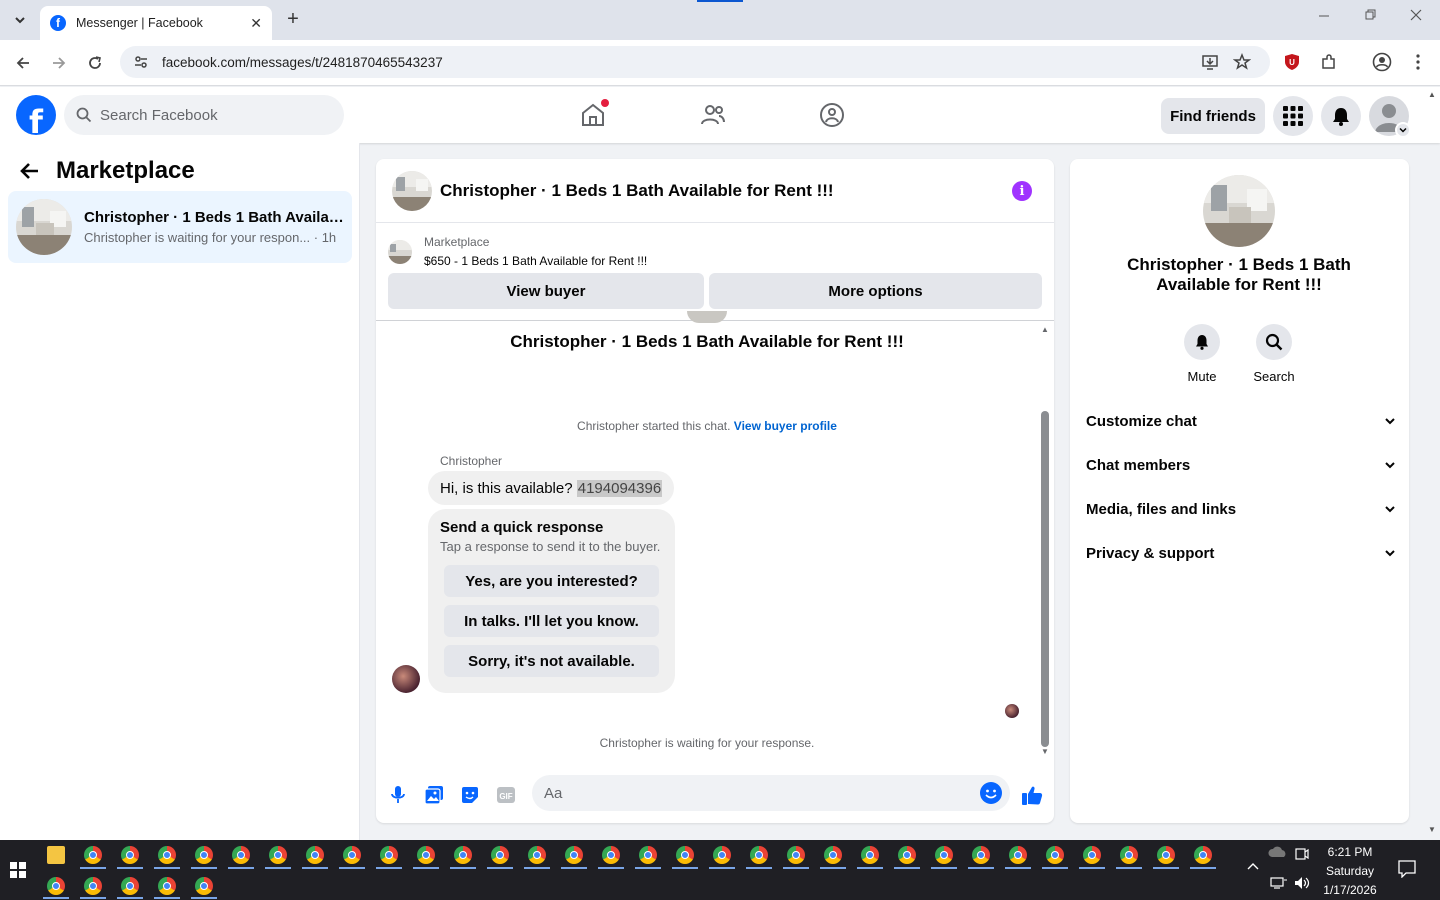 Image resolution: width=1440 pixels, height=900 pixels. Describe the element at coordinates (1045, 579) in the screenshot. I see `chat-scrollbar-thumb` at that location.